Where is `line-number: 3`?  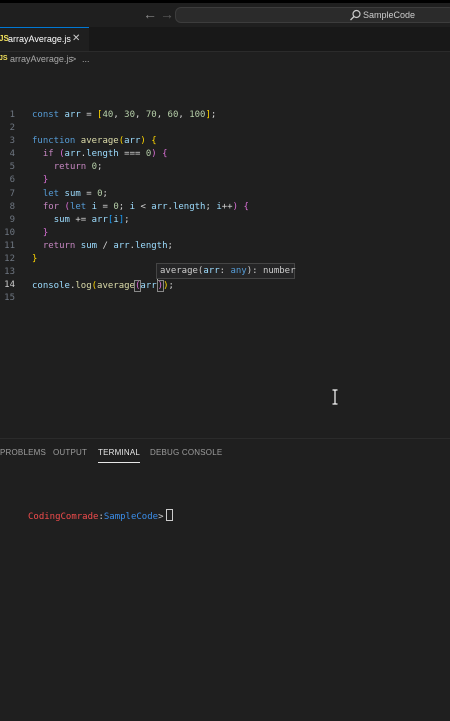 line-number: 3 is located at coordinates (12, 141).